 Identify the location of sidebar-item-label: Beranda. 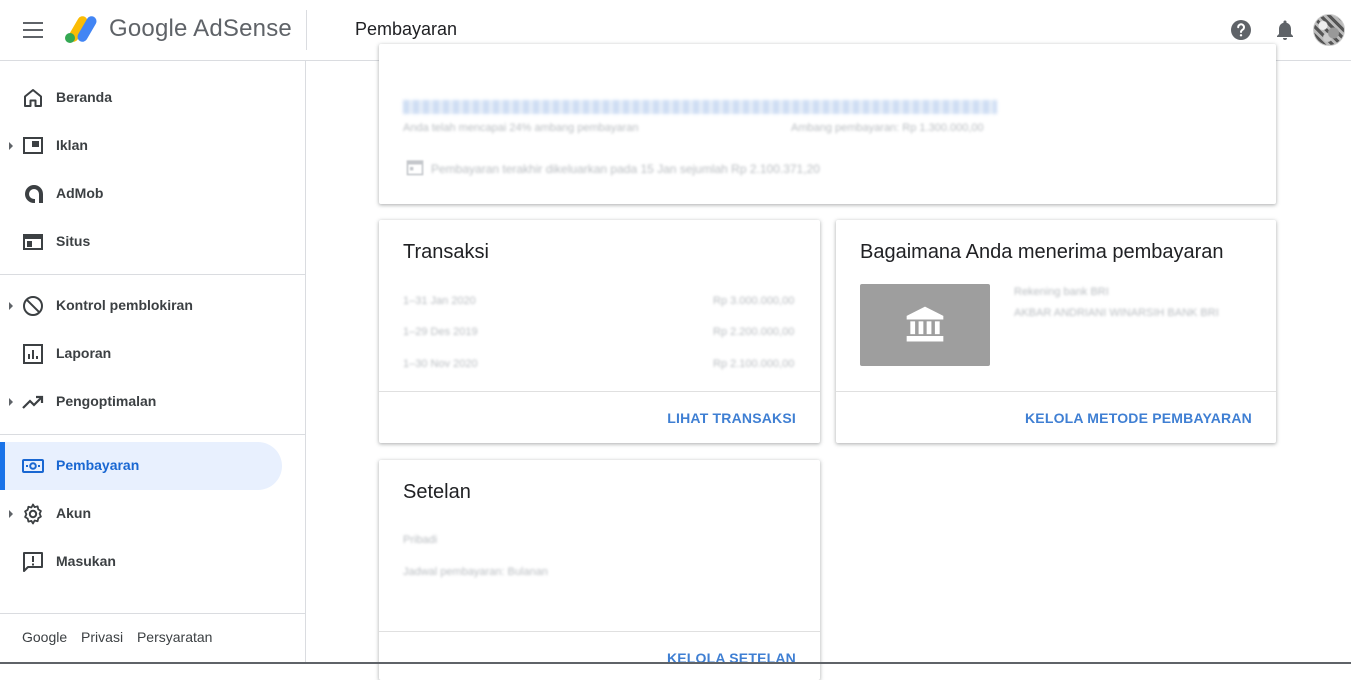
(84, 97).